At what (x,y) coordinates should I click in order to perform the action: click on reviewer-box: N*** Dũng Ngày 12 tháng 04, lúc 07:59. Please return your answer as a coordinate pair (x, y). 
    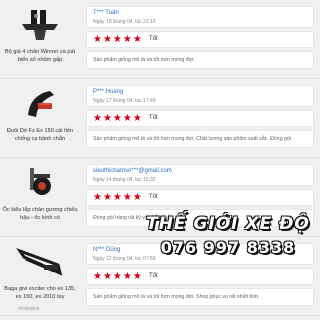
    Looking at the image, I should click on (200, 254).